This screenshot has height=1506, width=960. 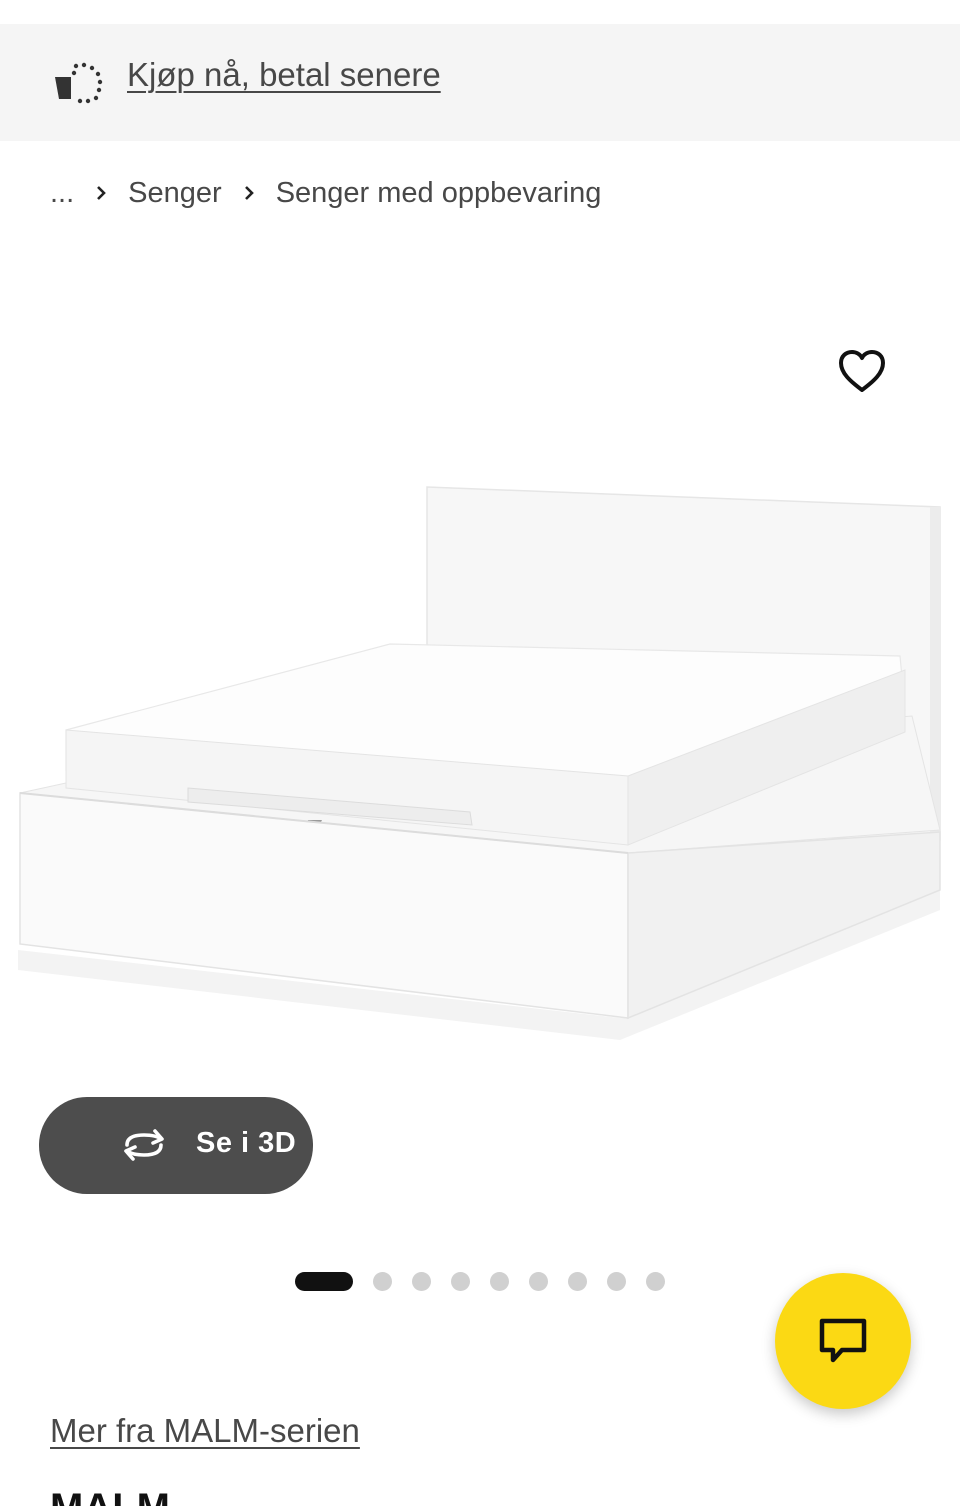 I want to click on view-in-3d-button: Se i 3D, so click(x=176, y=1145).